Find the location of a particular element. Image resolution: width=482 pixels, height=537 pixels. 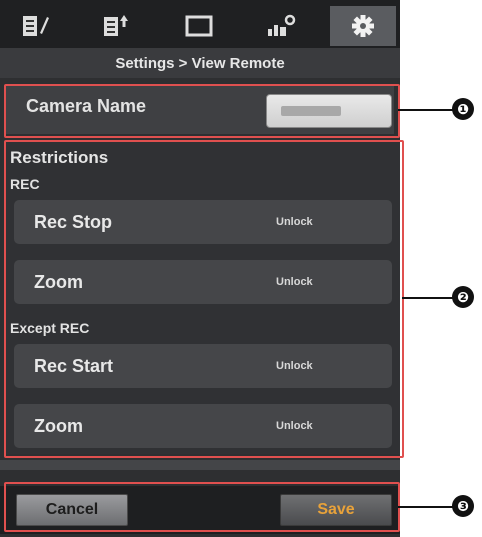

tab-display is located at coordinates (199, 26).